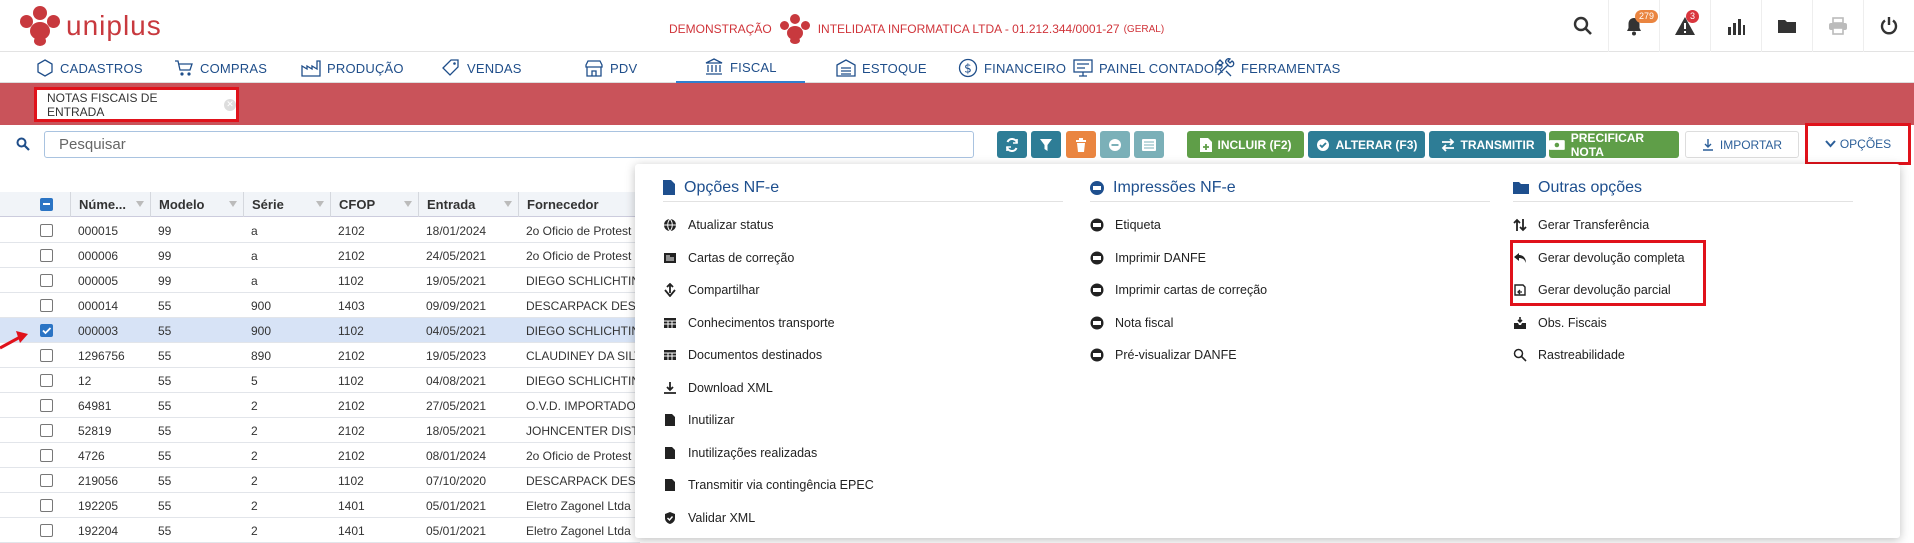  What do you see at coordinates (610, 68) in the screenshot?
I see `menu-pdv: PDV` at bounding box center [610, 68].